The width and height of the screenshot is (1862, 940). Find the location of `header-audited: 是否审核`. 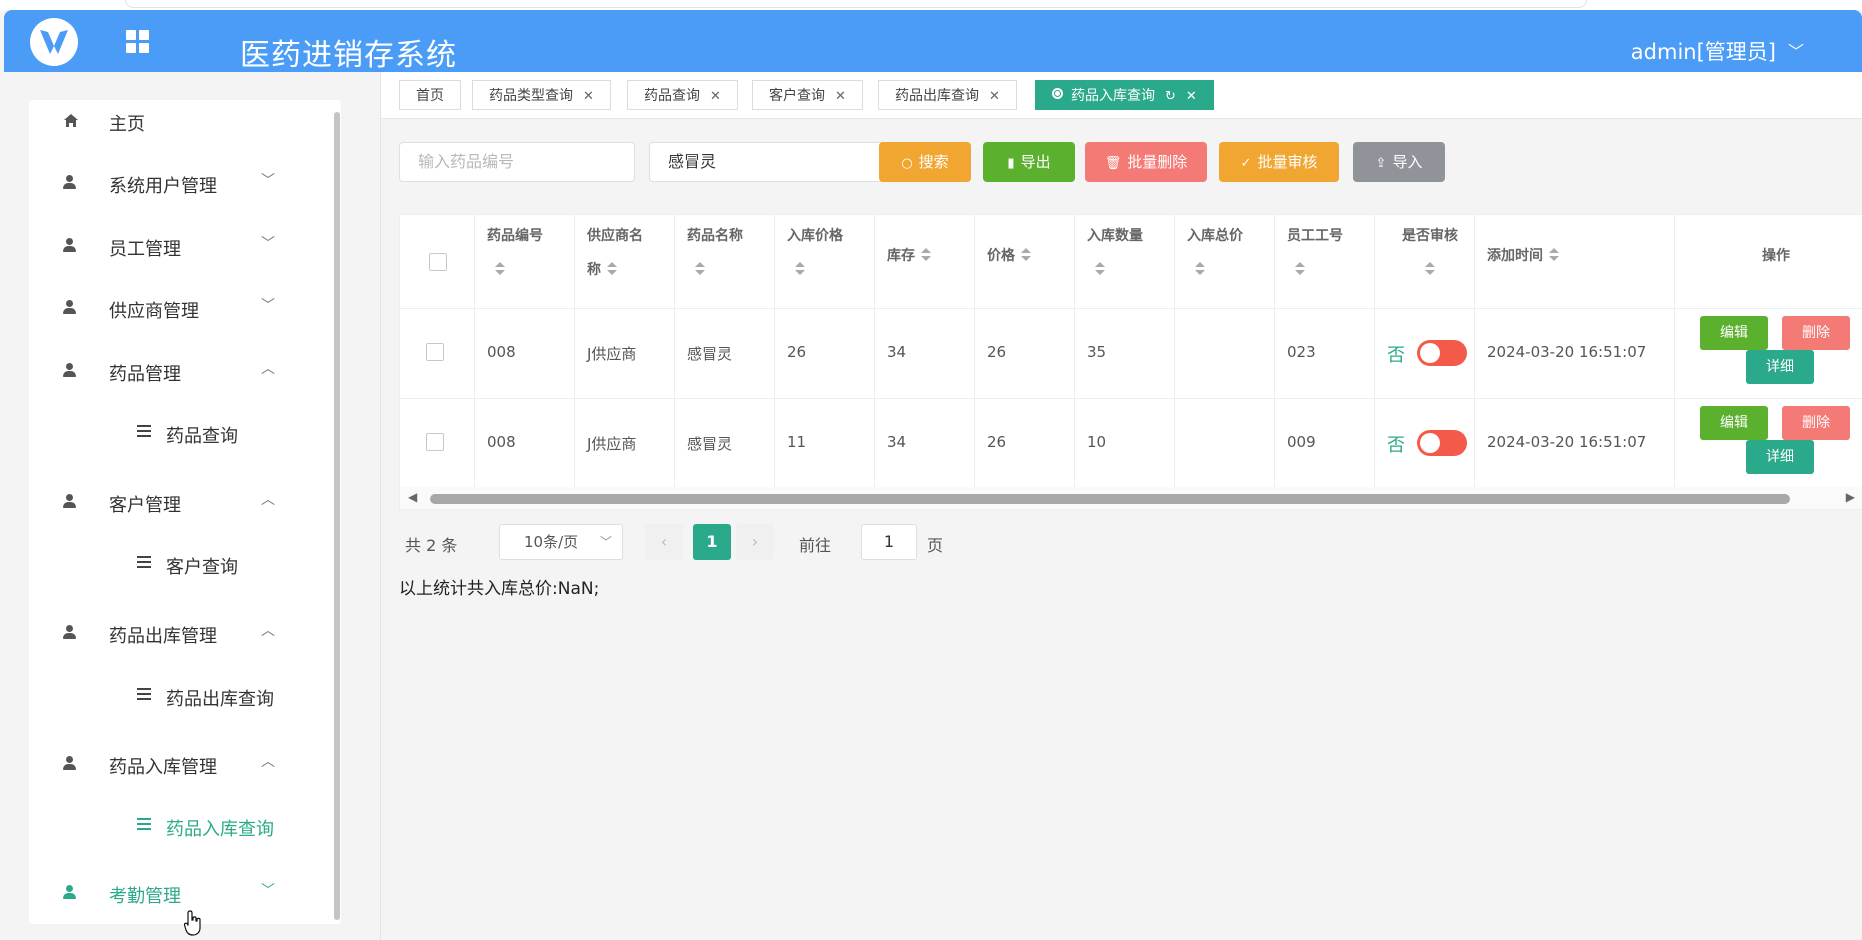

header-audited: 是否审核 is located at coordinates (1430, 253).